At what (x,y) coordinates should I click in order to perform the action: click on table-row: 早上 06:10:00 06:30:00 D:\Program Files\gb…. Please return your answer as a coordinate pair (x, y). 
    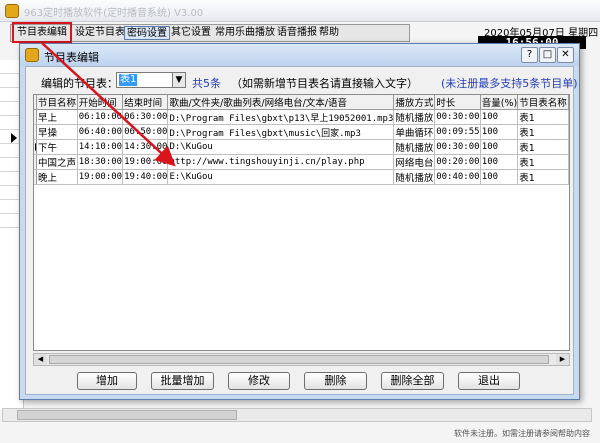
    Looking at the image, I should click on (301, 117).